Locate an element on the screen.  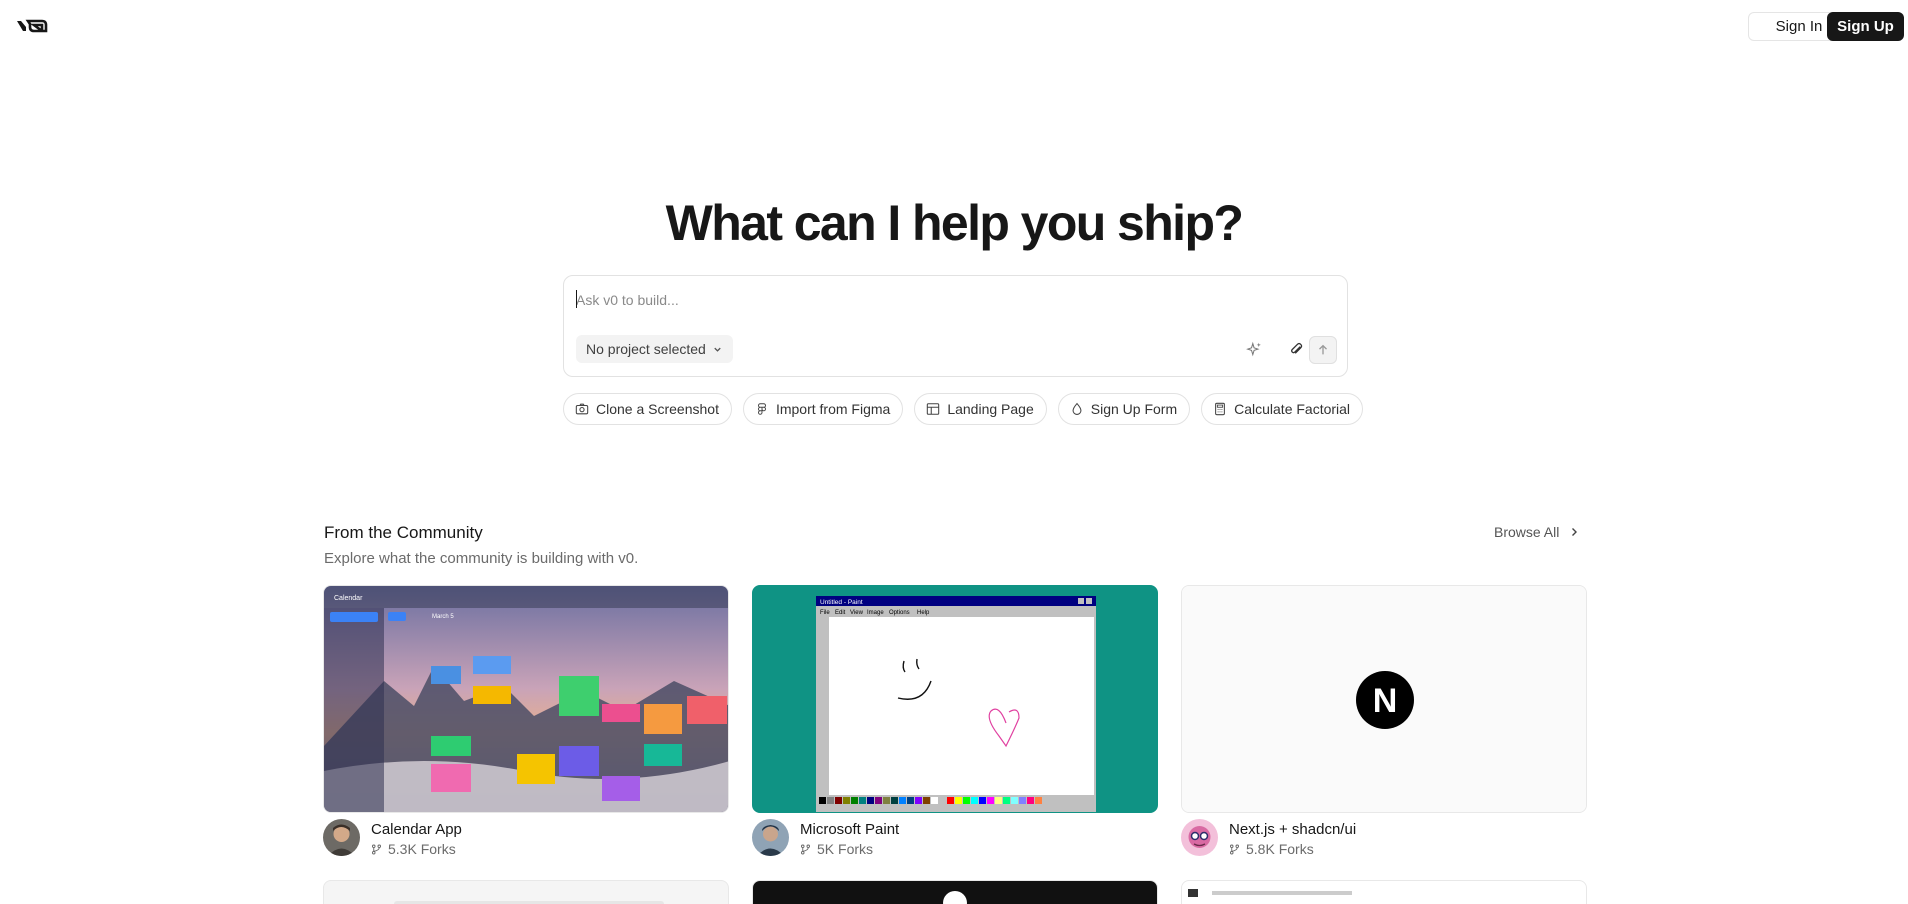
card-title: Next.js + shadcn/ui is located at coordinates (1292, 829).